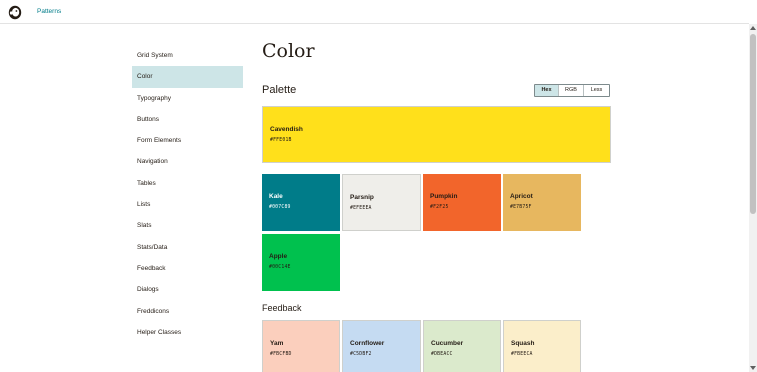 This screenshot has width=757, height=372. What do you see at coordinates (279, 90) in the screenshot?
I see `palette-heading: Palette` at bounding box center [279, 90].